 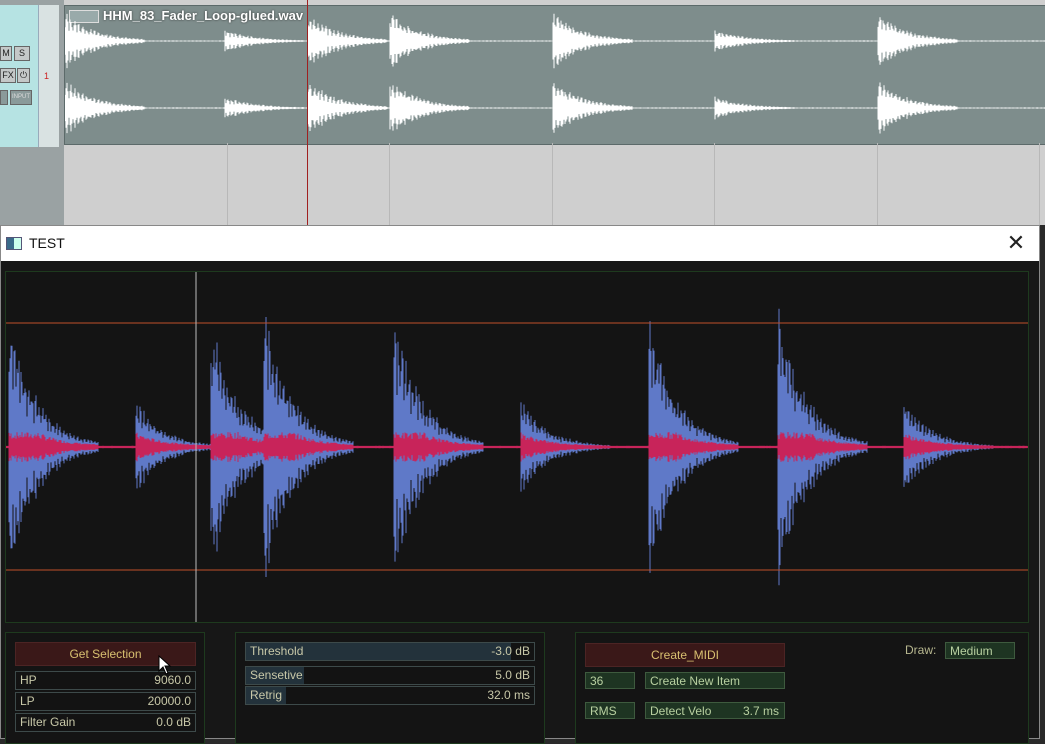 What do you see at coordinates (28, 680) in the screenshot?
I see `hp-label: HP` at bounding box center [28, 680].